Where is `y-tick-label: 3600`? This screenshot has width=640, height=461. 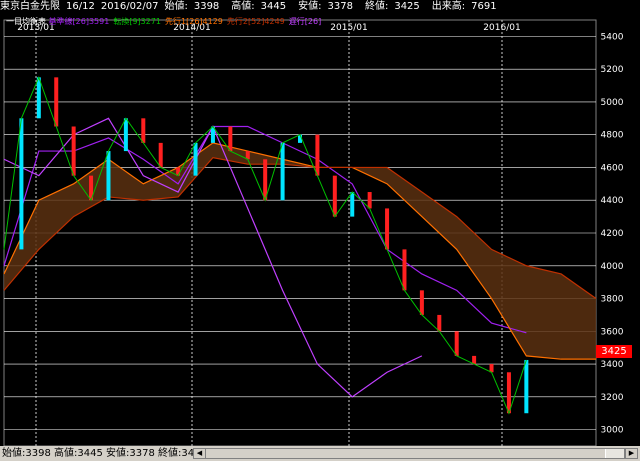 y-tick-label: 3600 is located at coordinates (612, 332).